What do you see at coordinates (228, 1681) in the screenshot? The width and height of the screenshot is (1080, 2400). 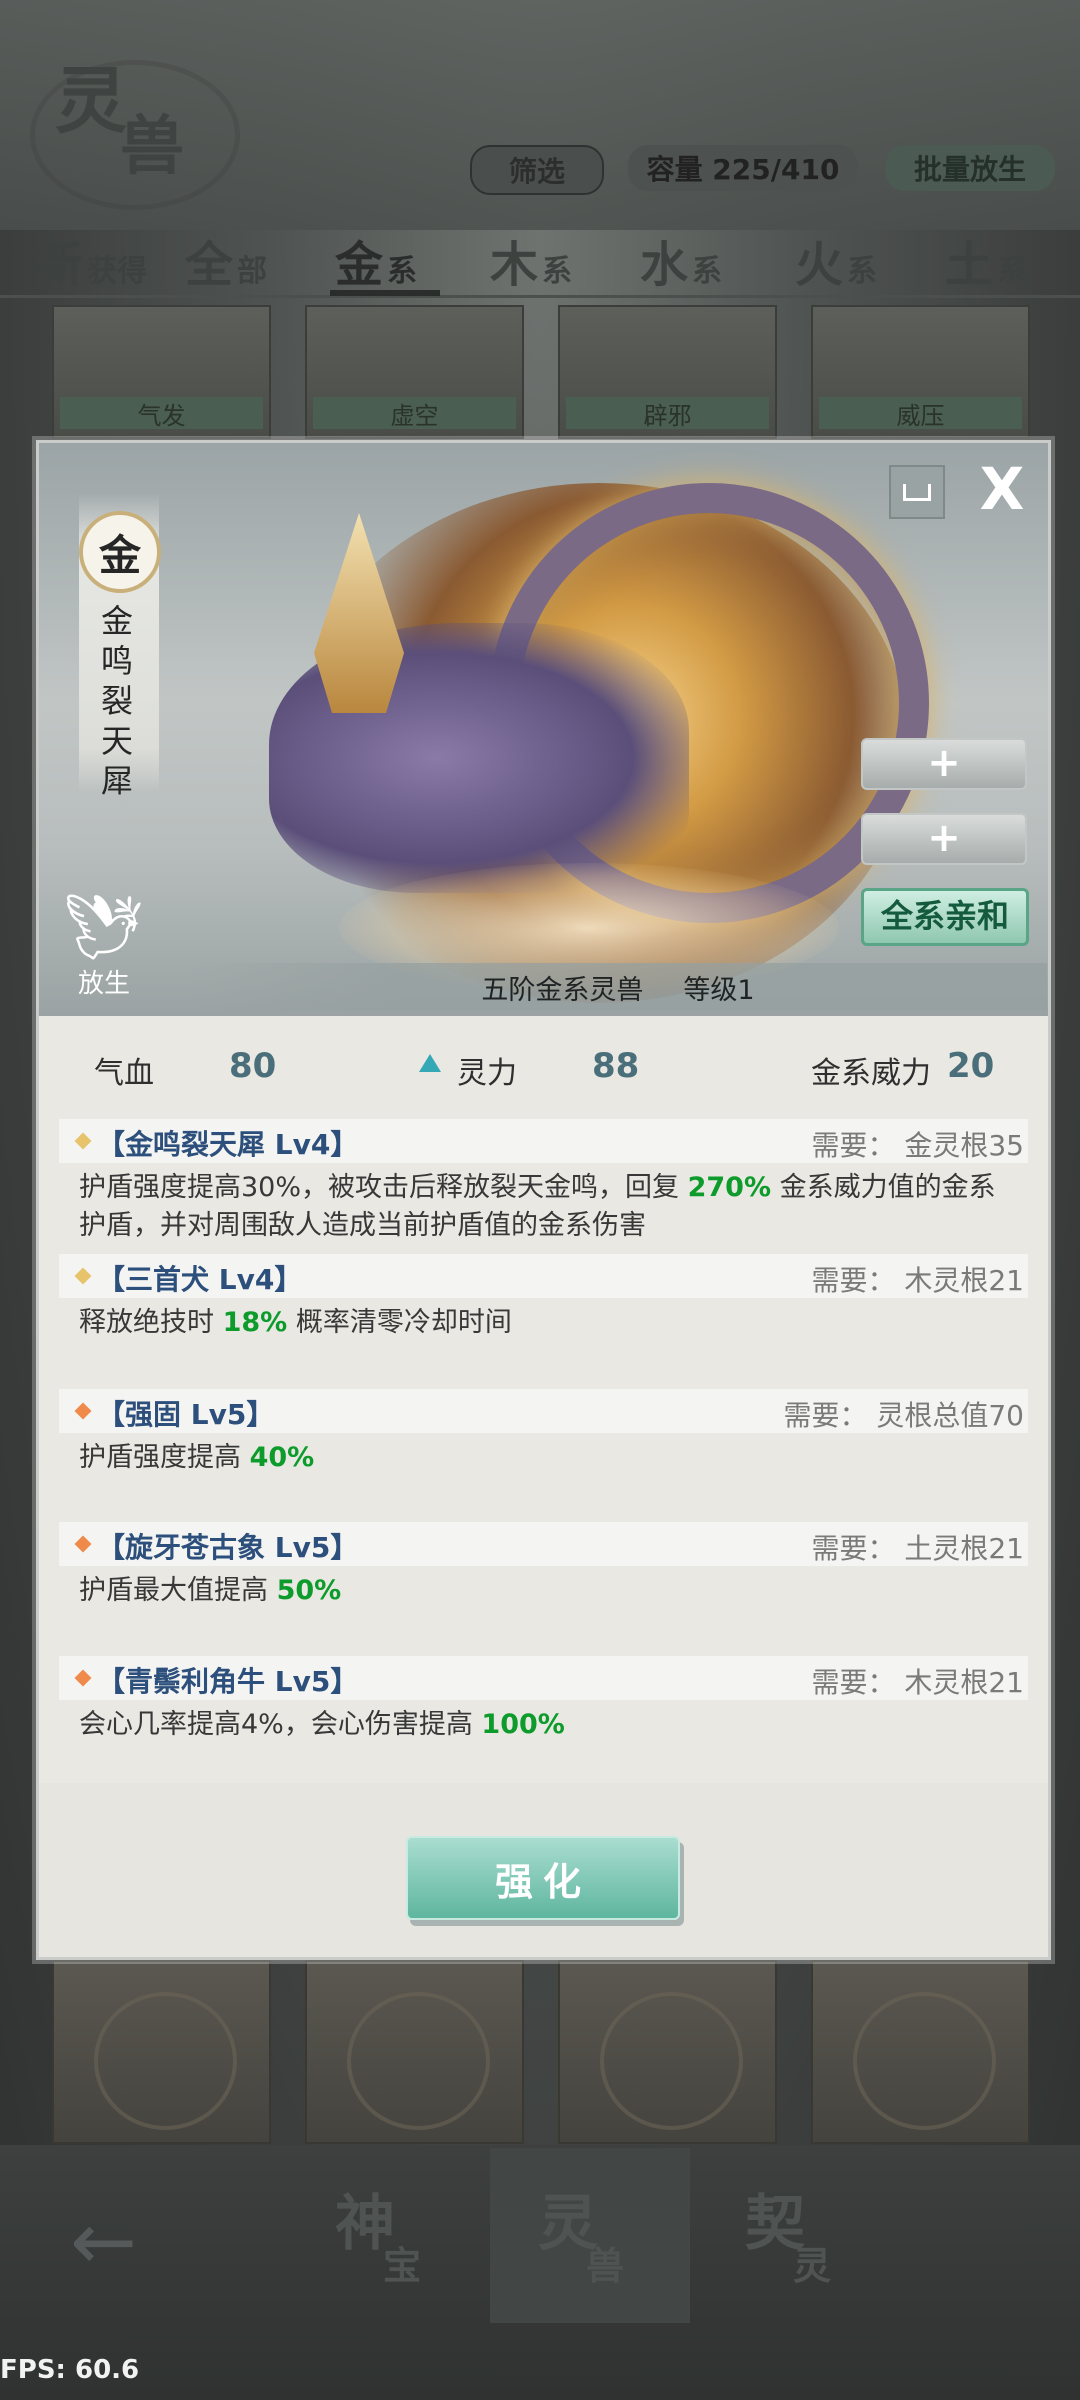 I see `skill-title: 【青鬃利角牛 Lv5】` at bounding box center [228, 1681].